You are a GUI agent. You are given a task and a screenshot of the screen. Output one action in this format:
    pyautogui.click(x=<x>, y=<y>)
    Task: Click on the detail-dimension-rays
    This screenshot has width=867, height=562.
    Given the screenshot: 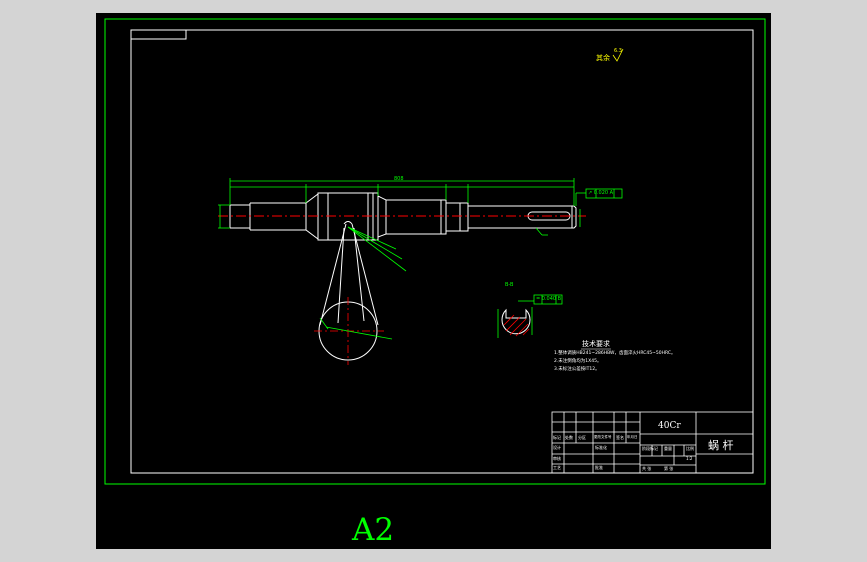 What is the action you would take?
    pyautogui.click(x=363, y=283)
    